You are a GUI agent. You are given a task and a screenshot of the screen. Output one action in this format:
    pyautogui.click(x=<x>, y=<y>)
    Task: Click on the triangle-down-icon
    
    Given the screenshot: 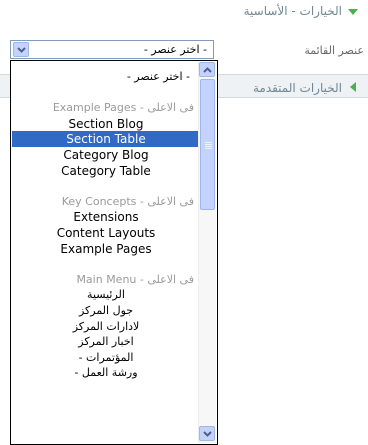 What is the action you would take?
    pyautogui.click(x=353, y=12)
    